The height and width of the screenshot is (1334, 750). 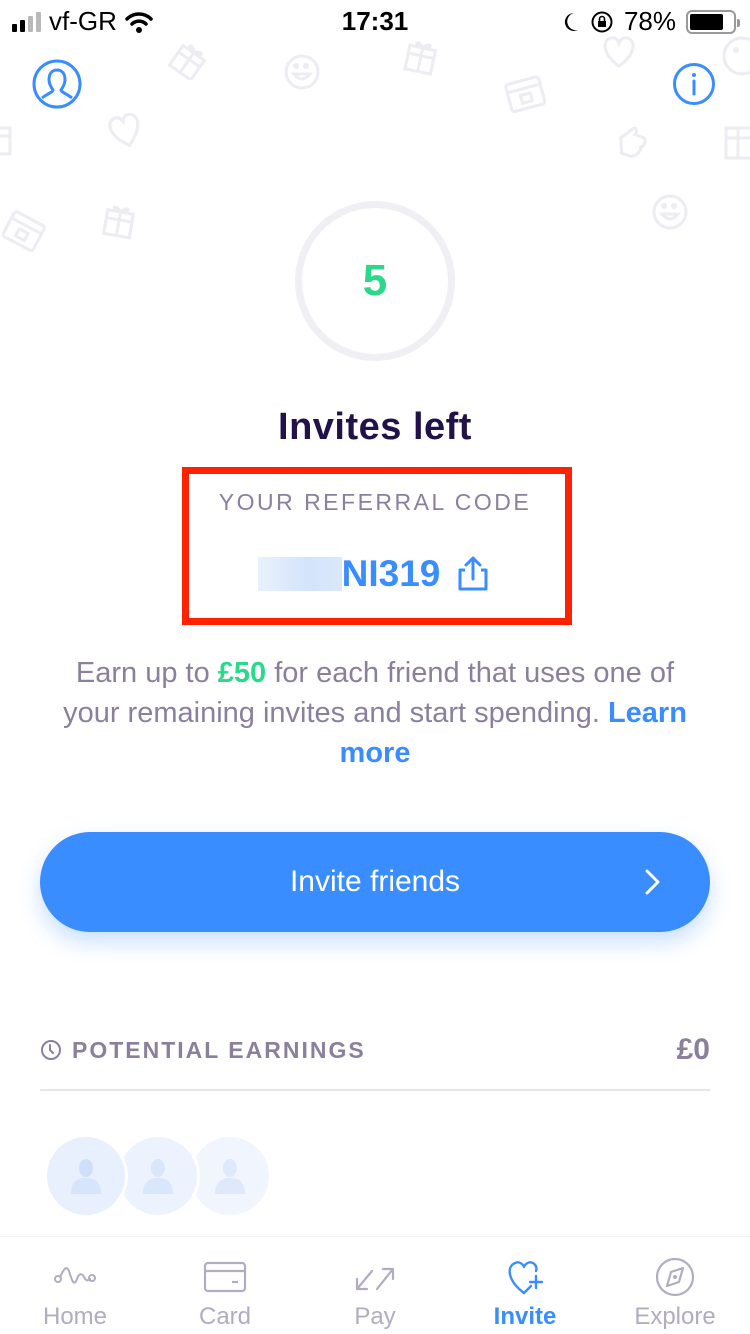 I want to click on share-icon, so click(x=473, y=573).